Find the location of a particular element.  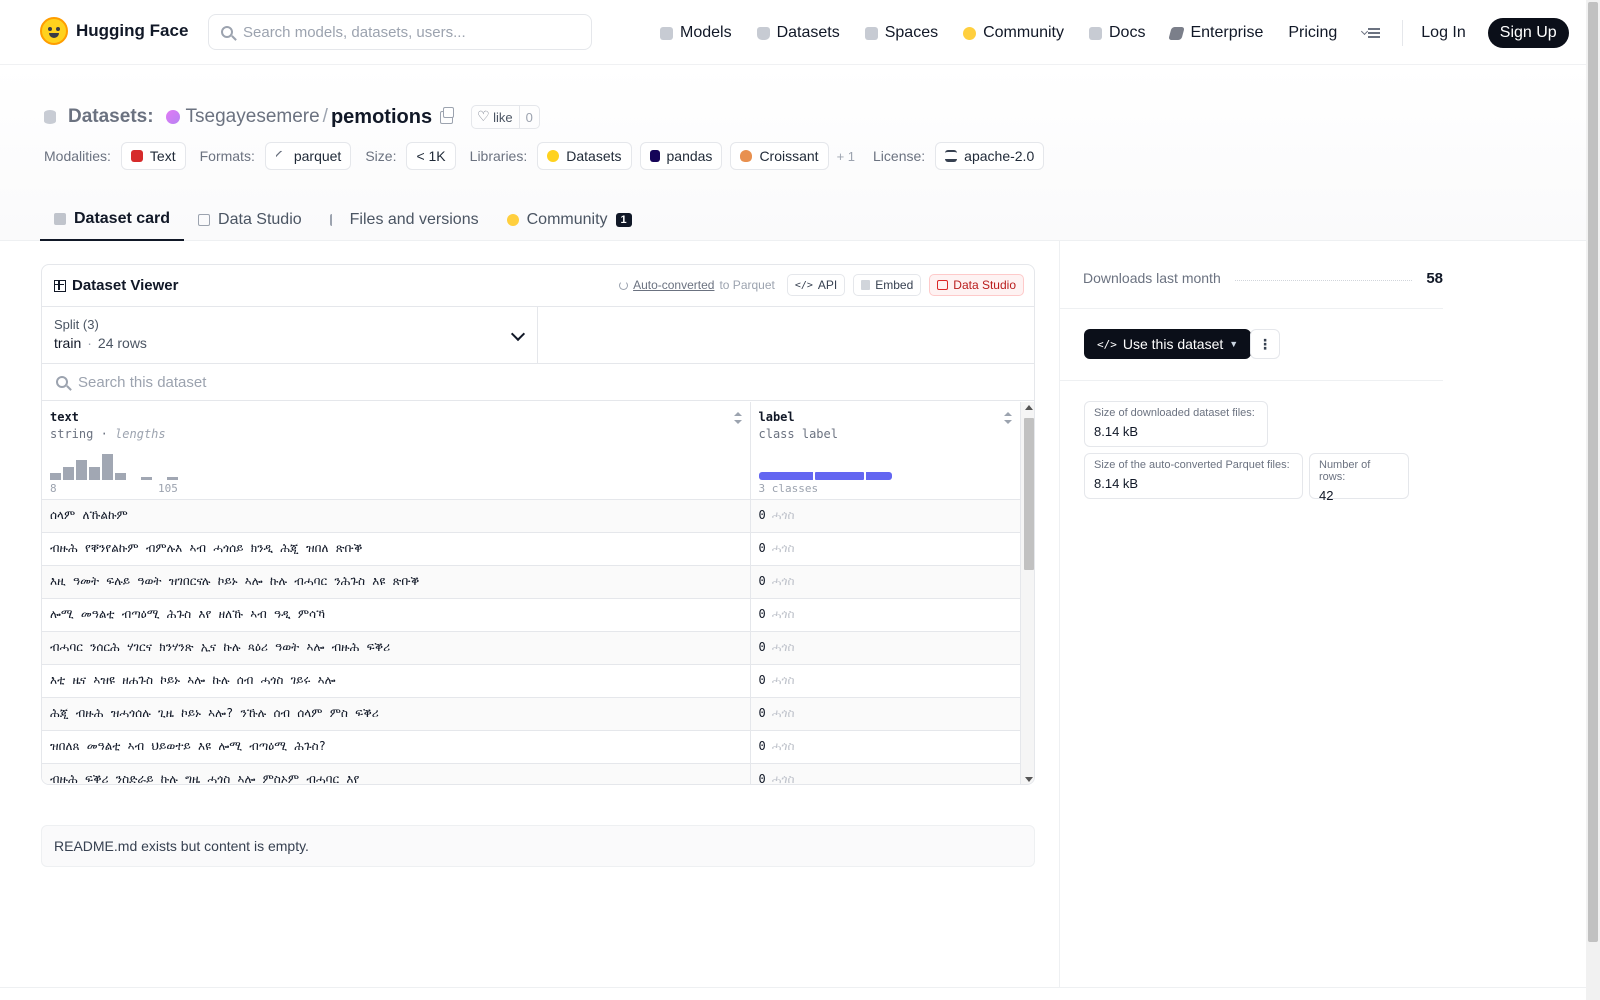

tag-parquet: parquet is located at coordinates (308, 156).